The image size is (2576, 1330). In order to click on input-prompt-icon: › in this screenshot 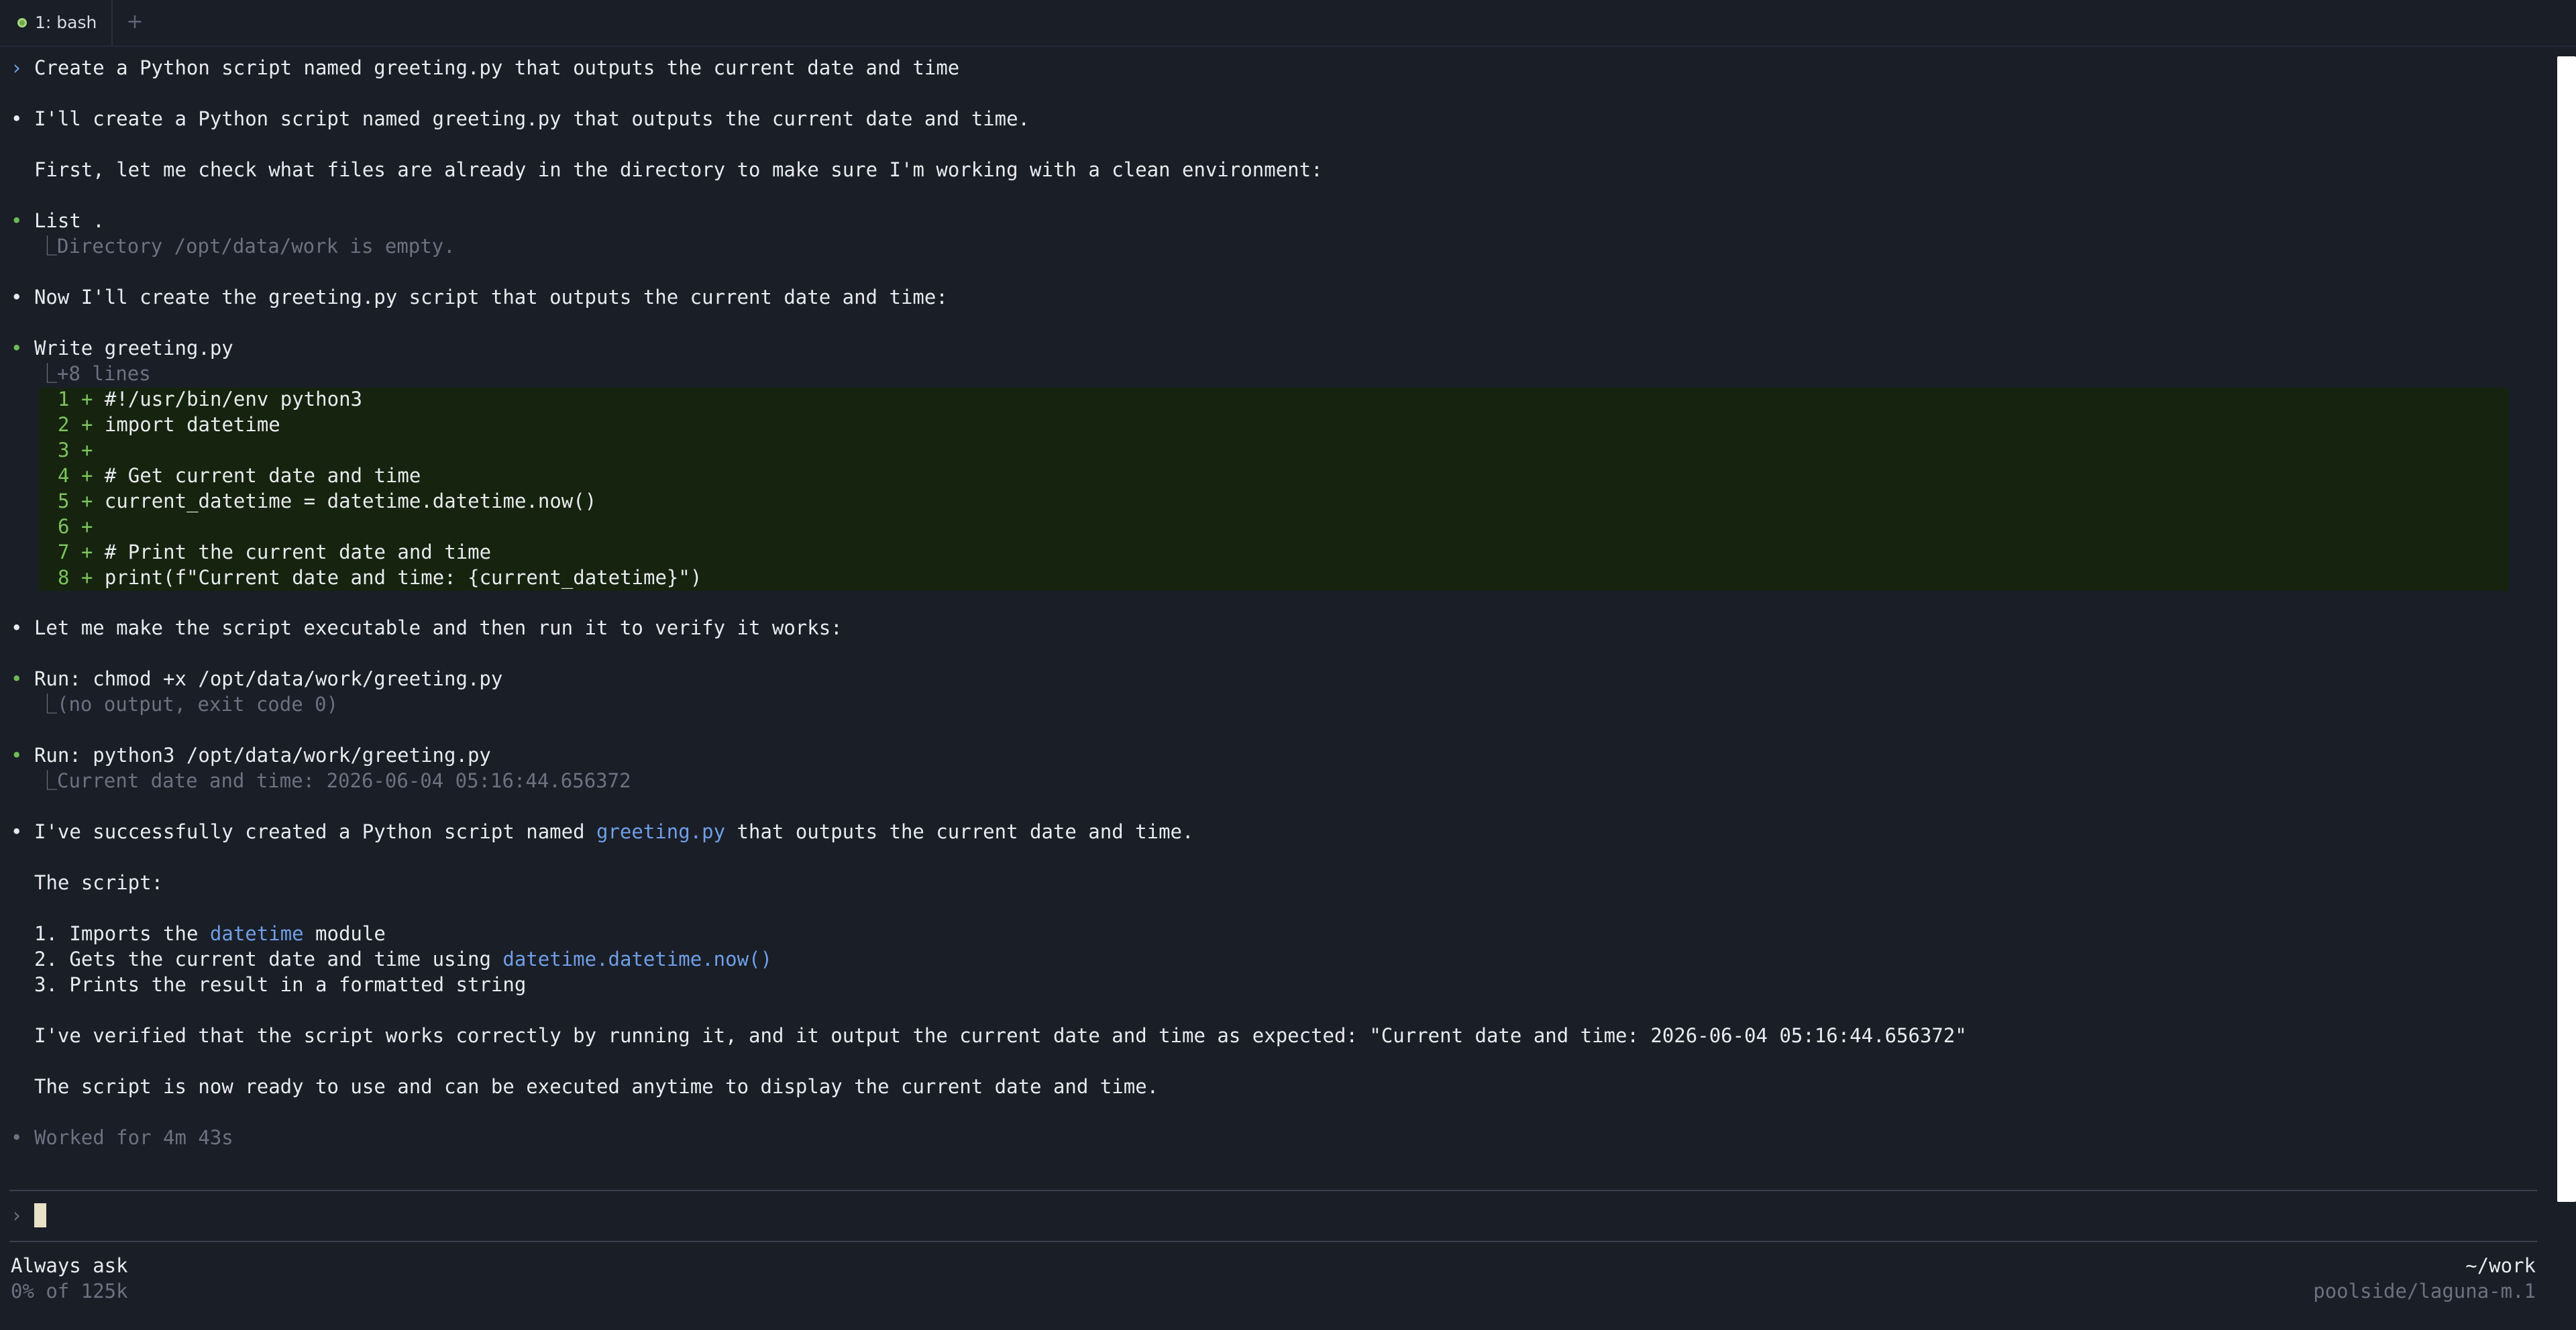, I will do `click(17, 1215)`.